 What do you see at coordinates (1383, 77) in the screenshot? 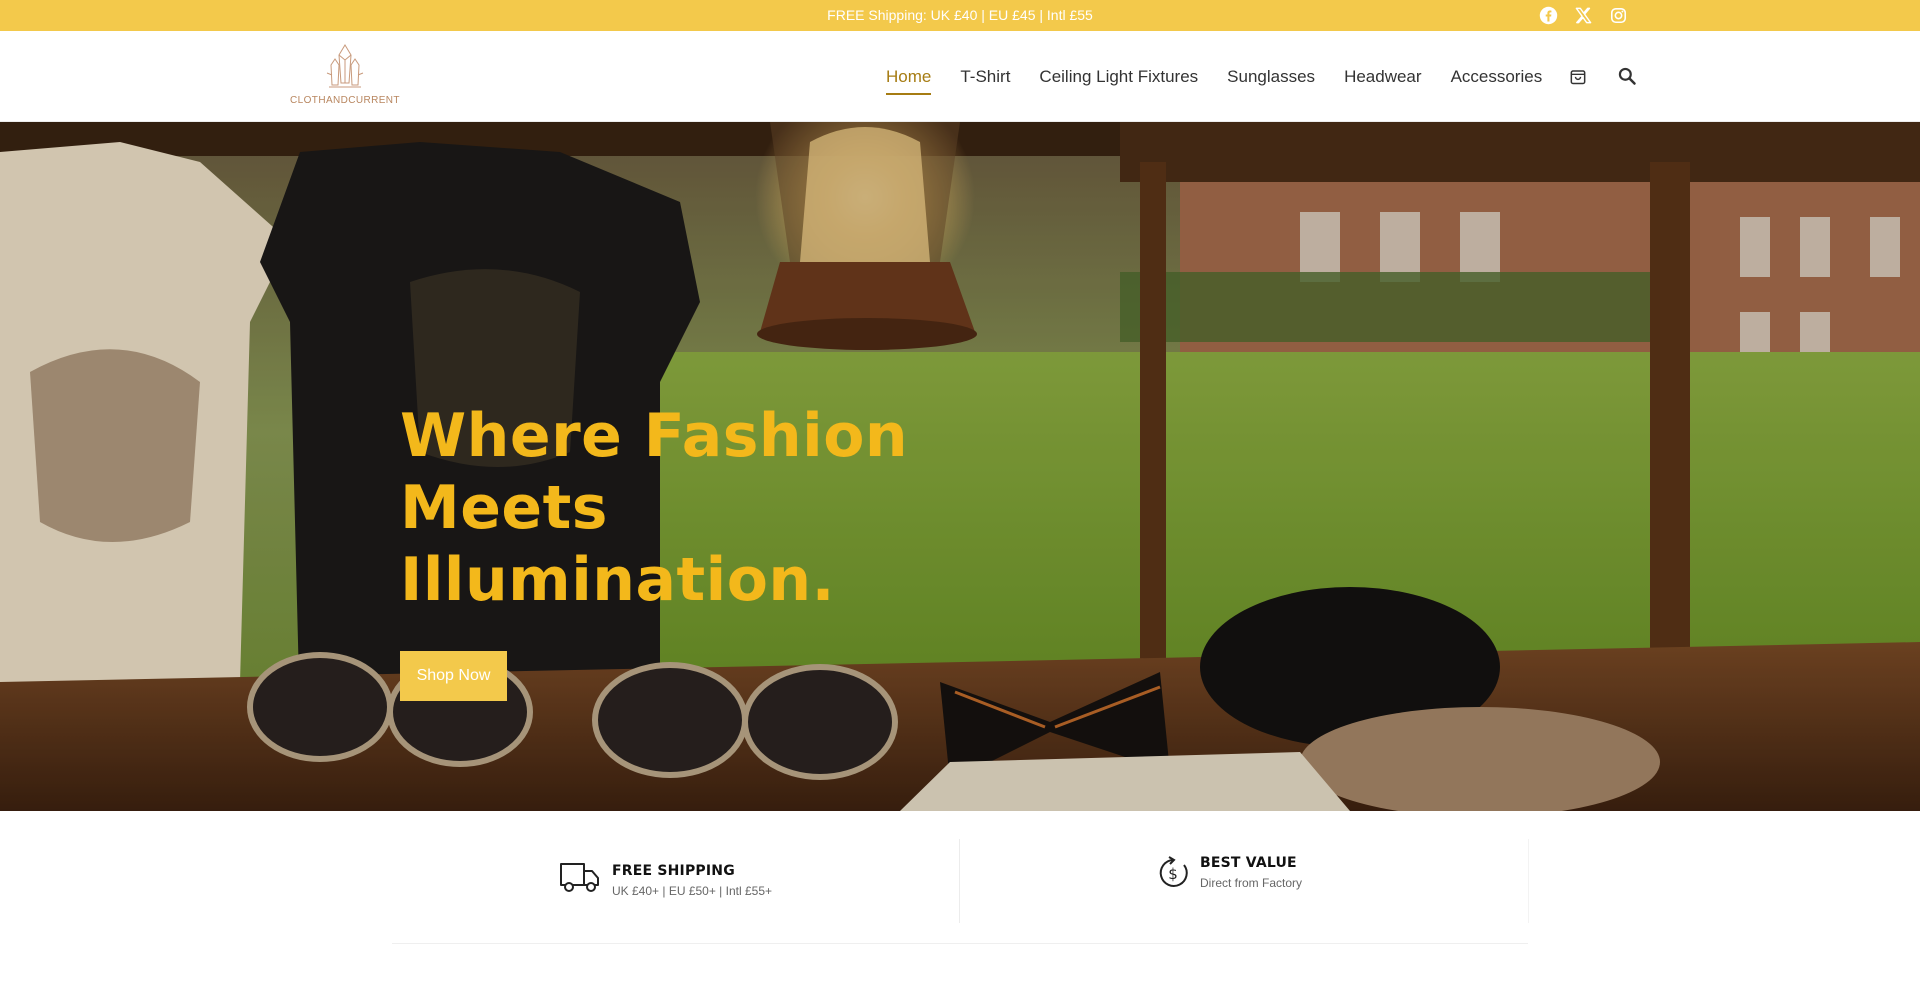
I see `nav-headwear: Headwear` at bounding box center [1383, 77].